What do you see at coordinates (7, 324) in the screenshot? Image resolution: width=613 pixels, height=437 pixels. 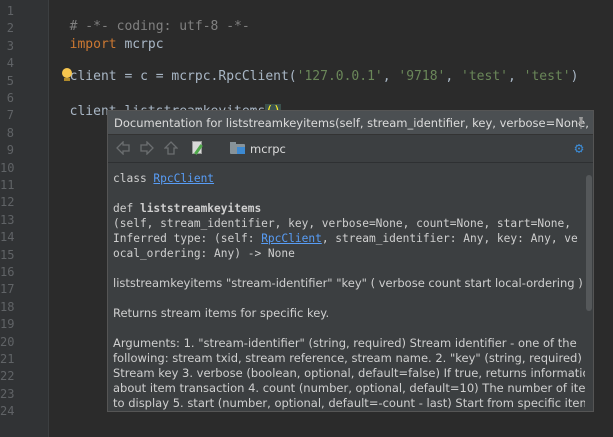 I see `line-number: 19` at bounding box center [7, 324].